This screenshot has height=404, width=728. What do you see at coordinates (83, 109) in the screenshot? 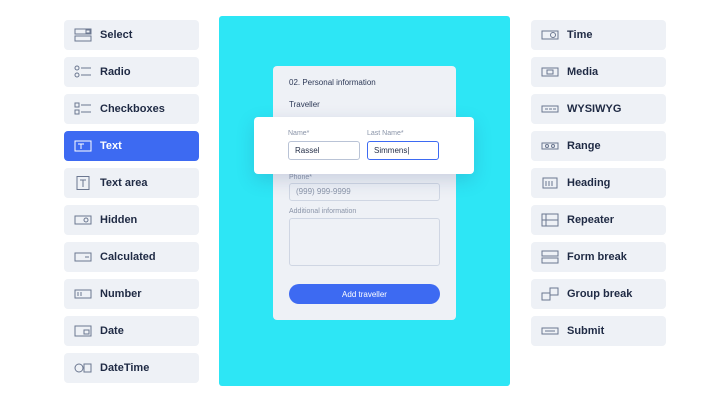
I see `checkboxes-icon` at bounding box center [83, 109].